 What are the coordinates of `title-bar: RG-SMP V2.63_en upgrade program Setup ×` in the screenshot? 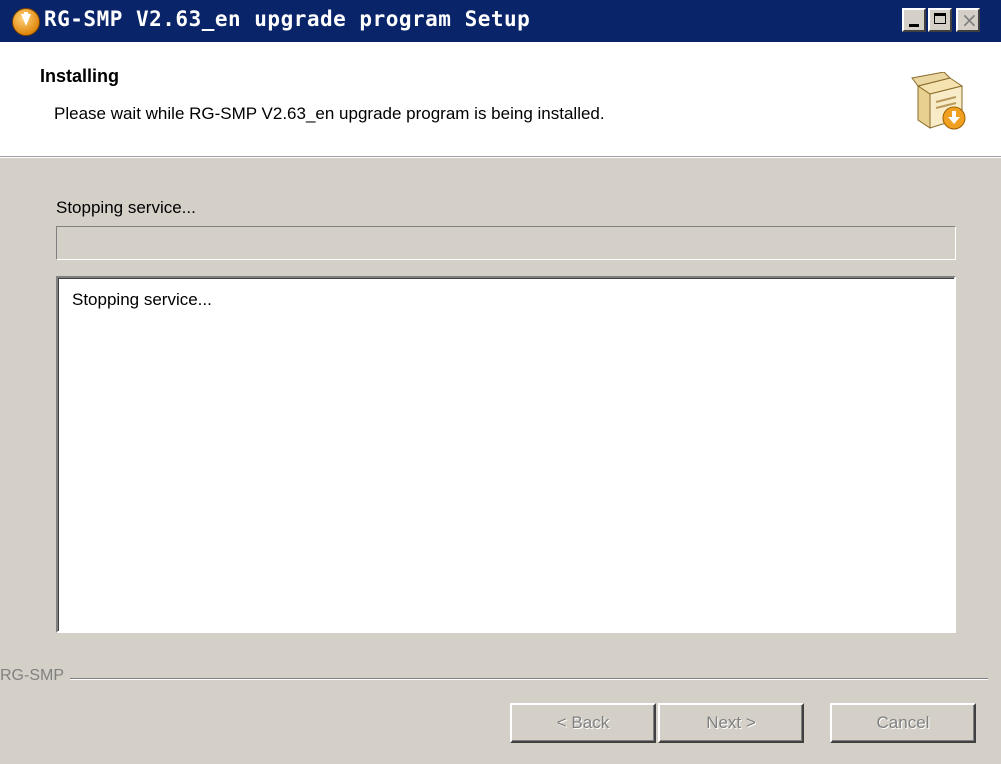 It's located at (500, 21).